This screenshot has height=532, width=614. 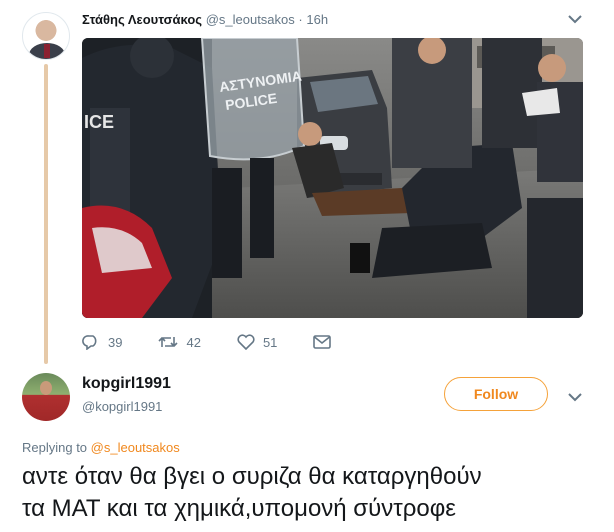 What do you see at coordinates (257, 342) in the screenshot?
I see `like-action: 51` at bounding box center [257, 342].